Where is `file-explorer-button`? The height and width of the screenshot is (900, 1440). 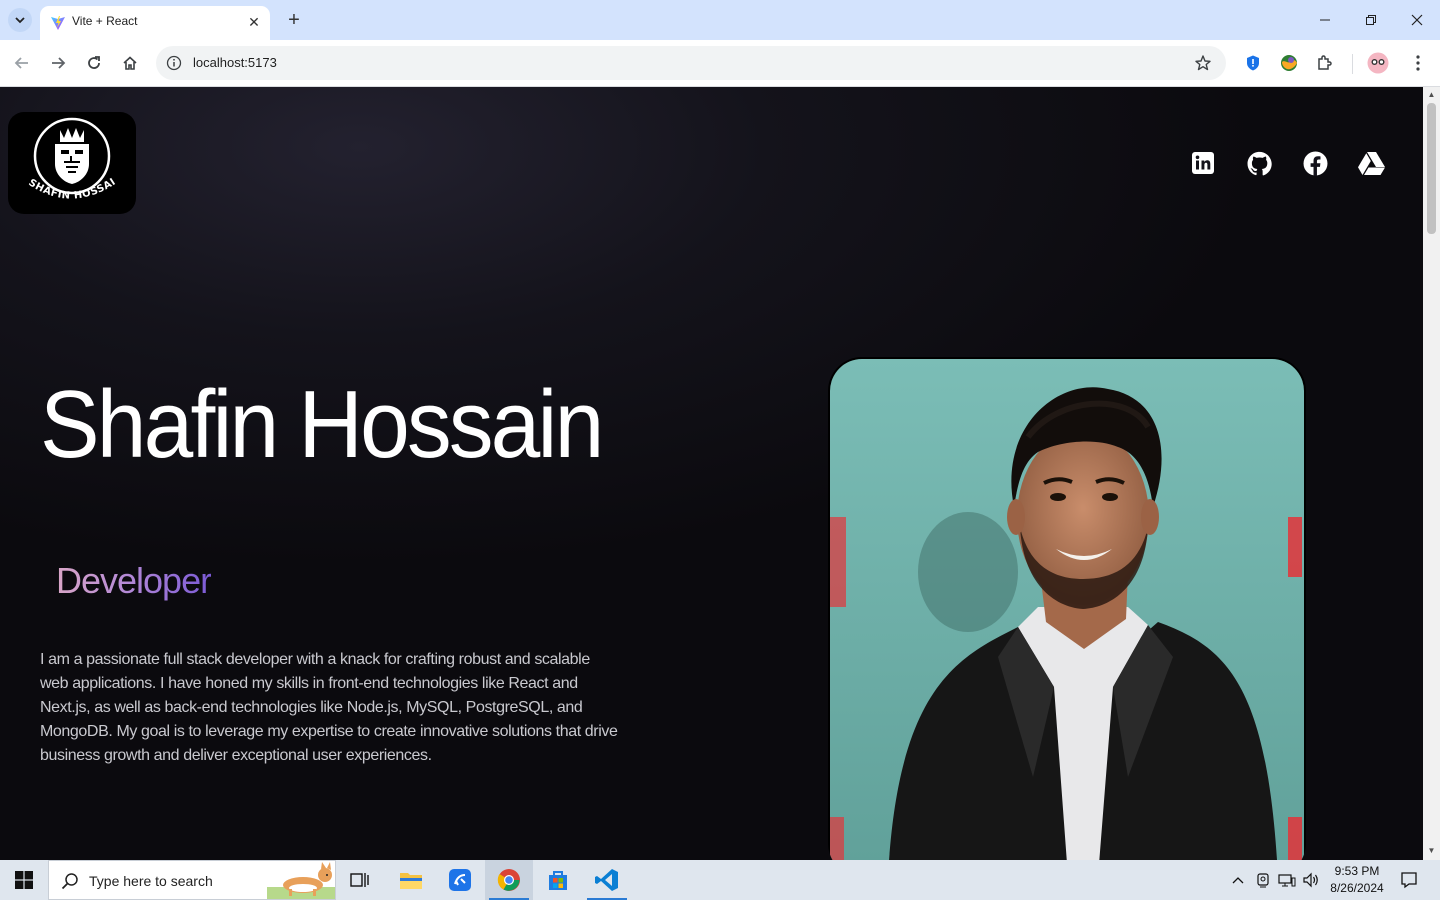 file-explorer-button is located at coordinates (411, 880).